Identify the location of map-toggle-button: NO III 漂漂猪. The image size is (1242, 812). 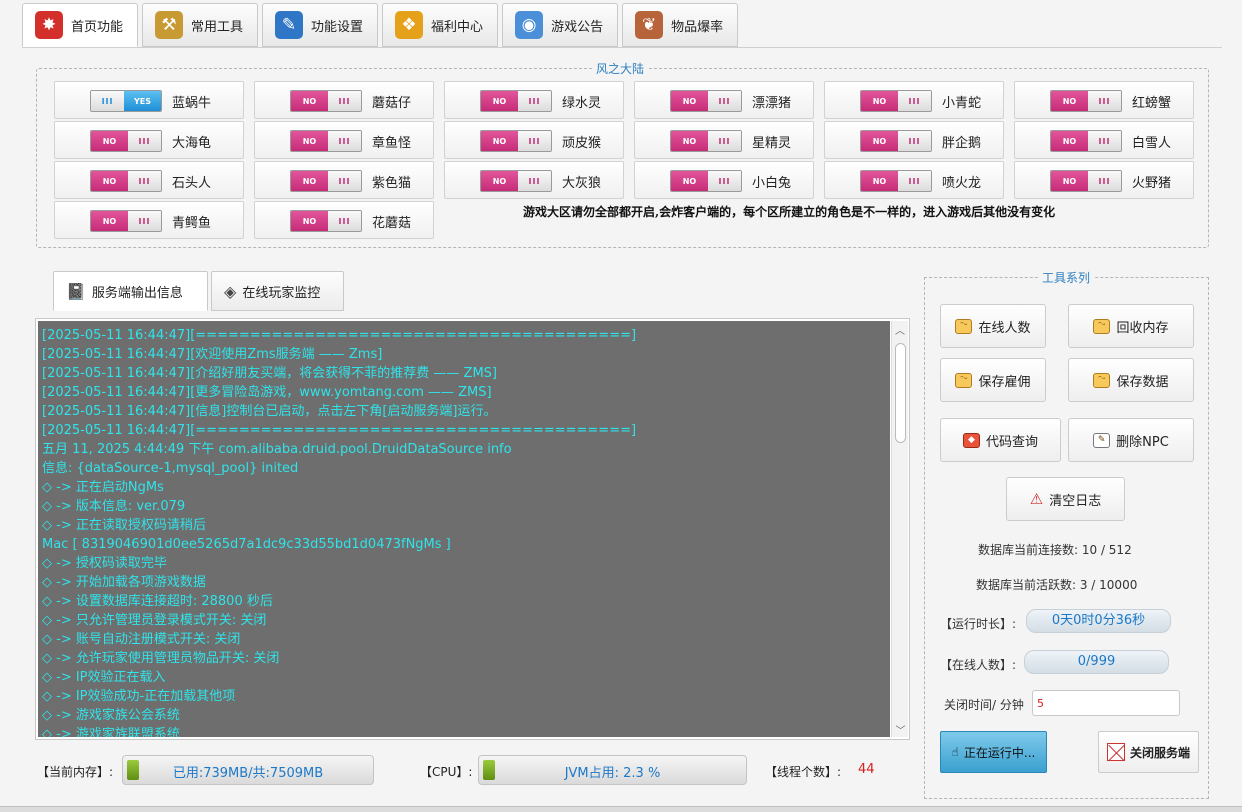
(724, 100).